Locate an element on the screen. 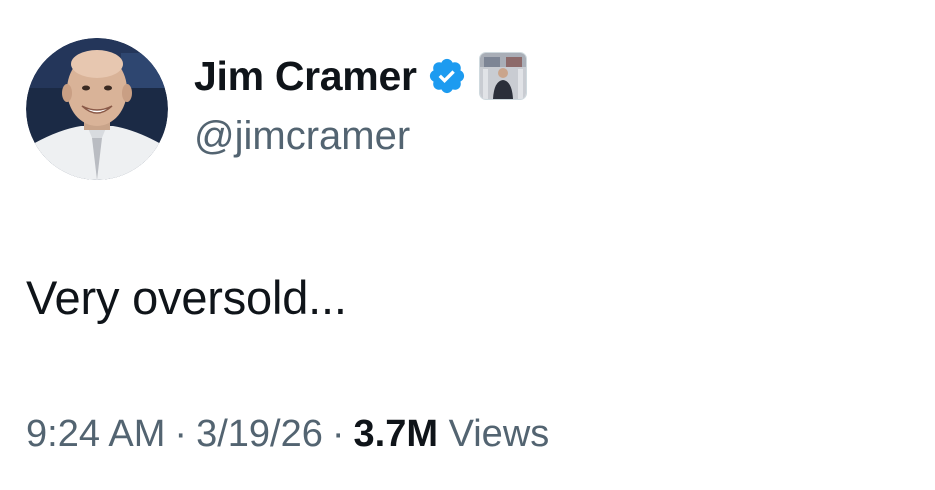  handle: @jimcramer is located at coordinates (360, 136).